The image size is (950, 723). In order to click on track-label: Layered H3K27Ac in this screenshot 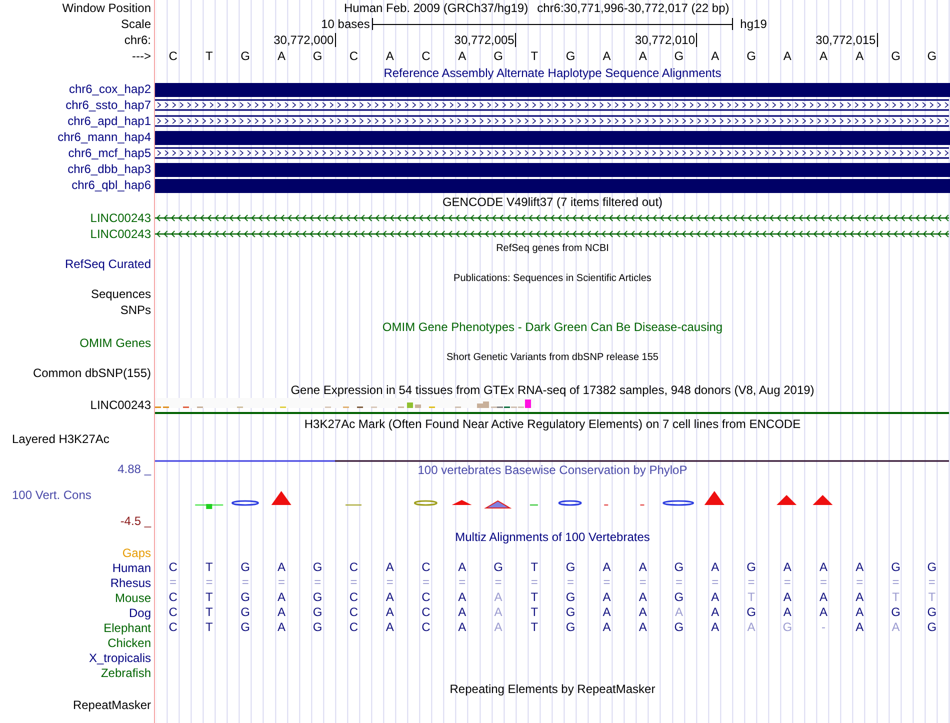, I will do `click(60, 439)`.